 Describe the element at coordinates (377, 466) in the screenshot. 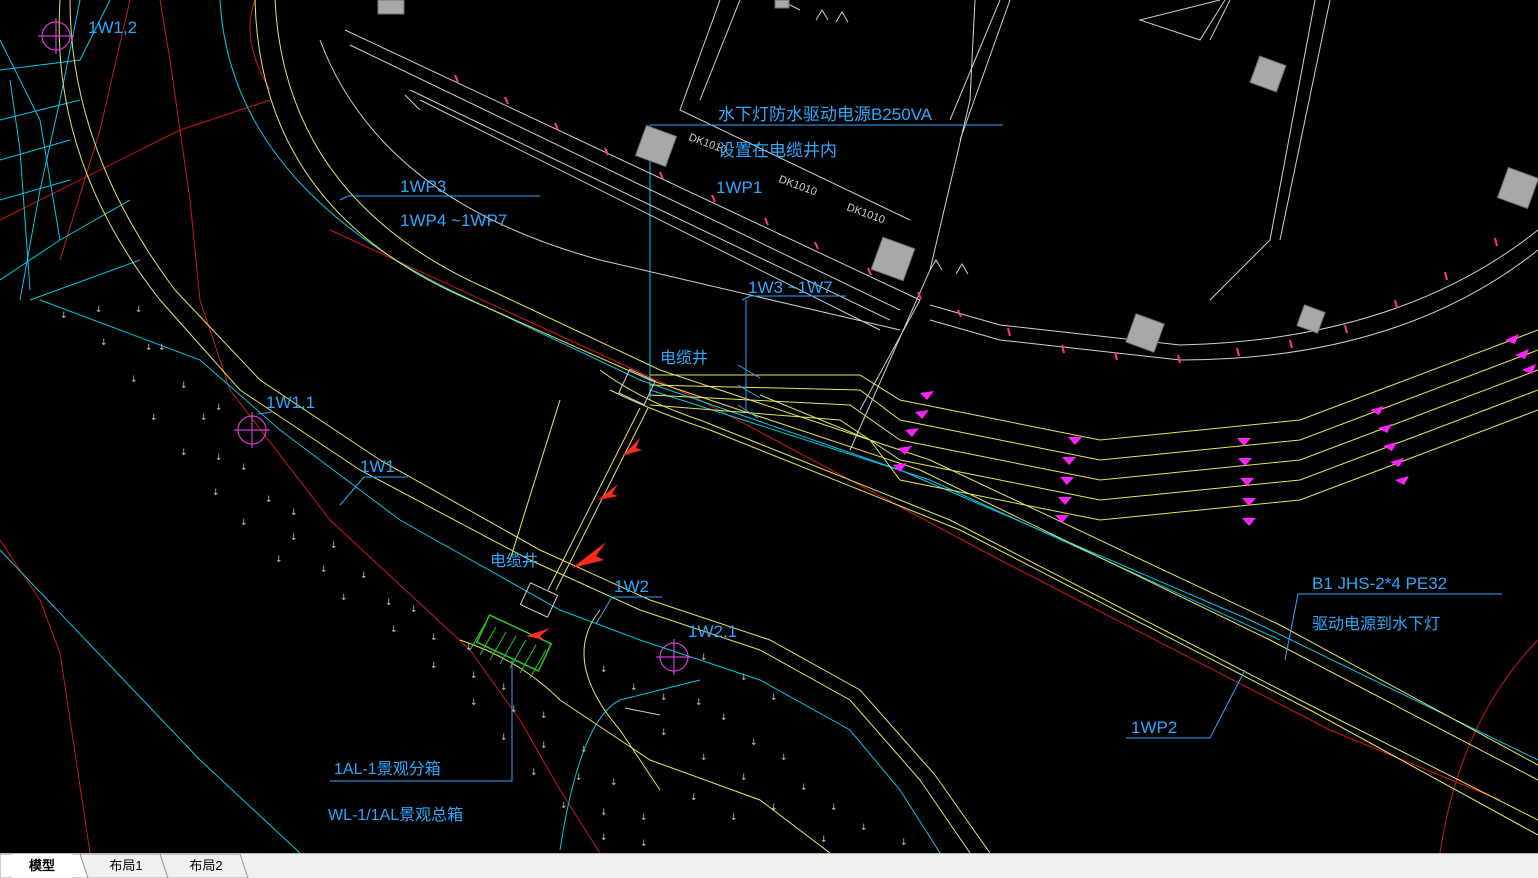

I see `label-1w1: 1W1` at that location.